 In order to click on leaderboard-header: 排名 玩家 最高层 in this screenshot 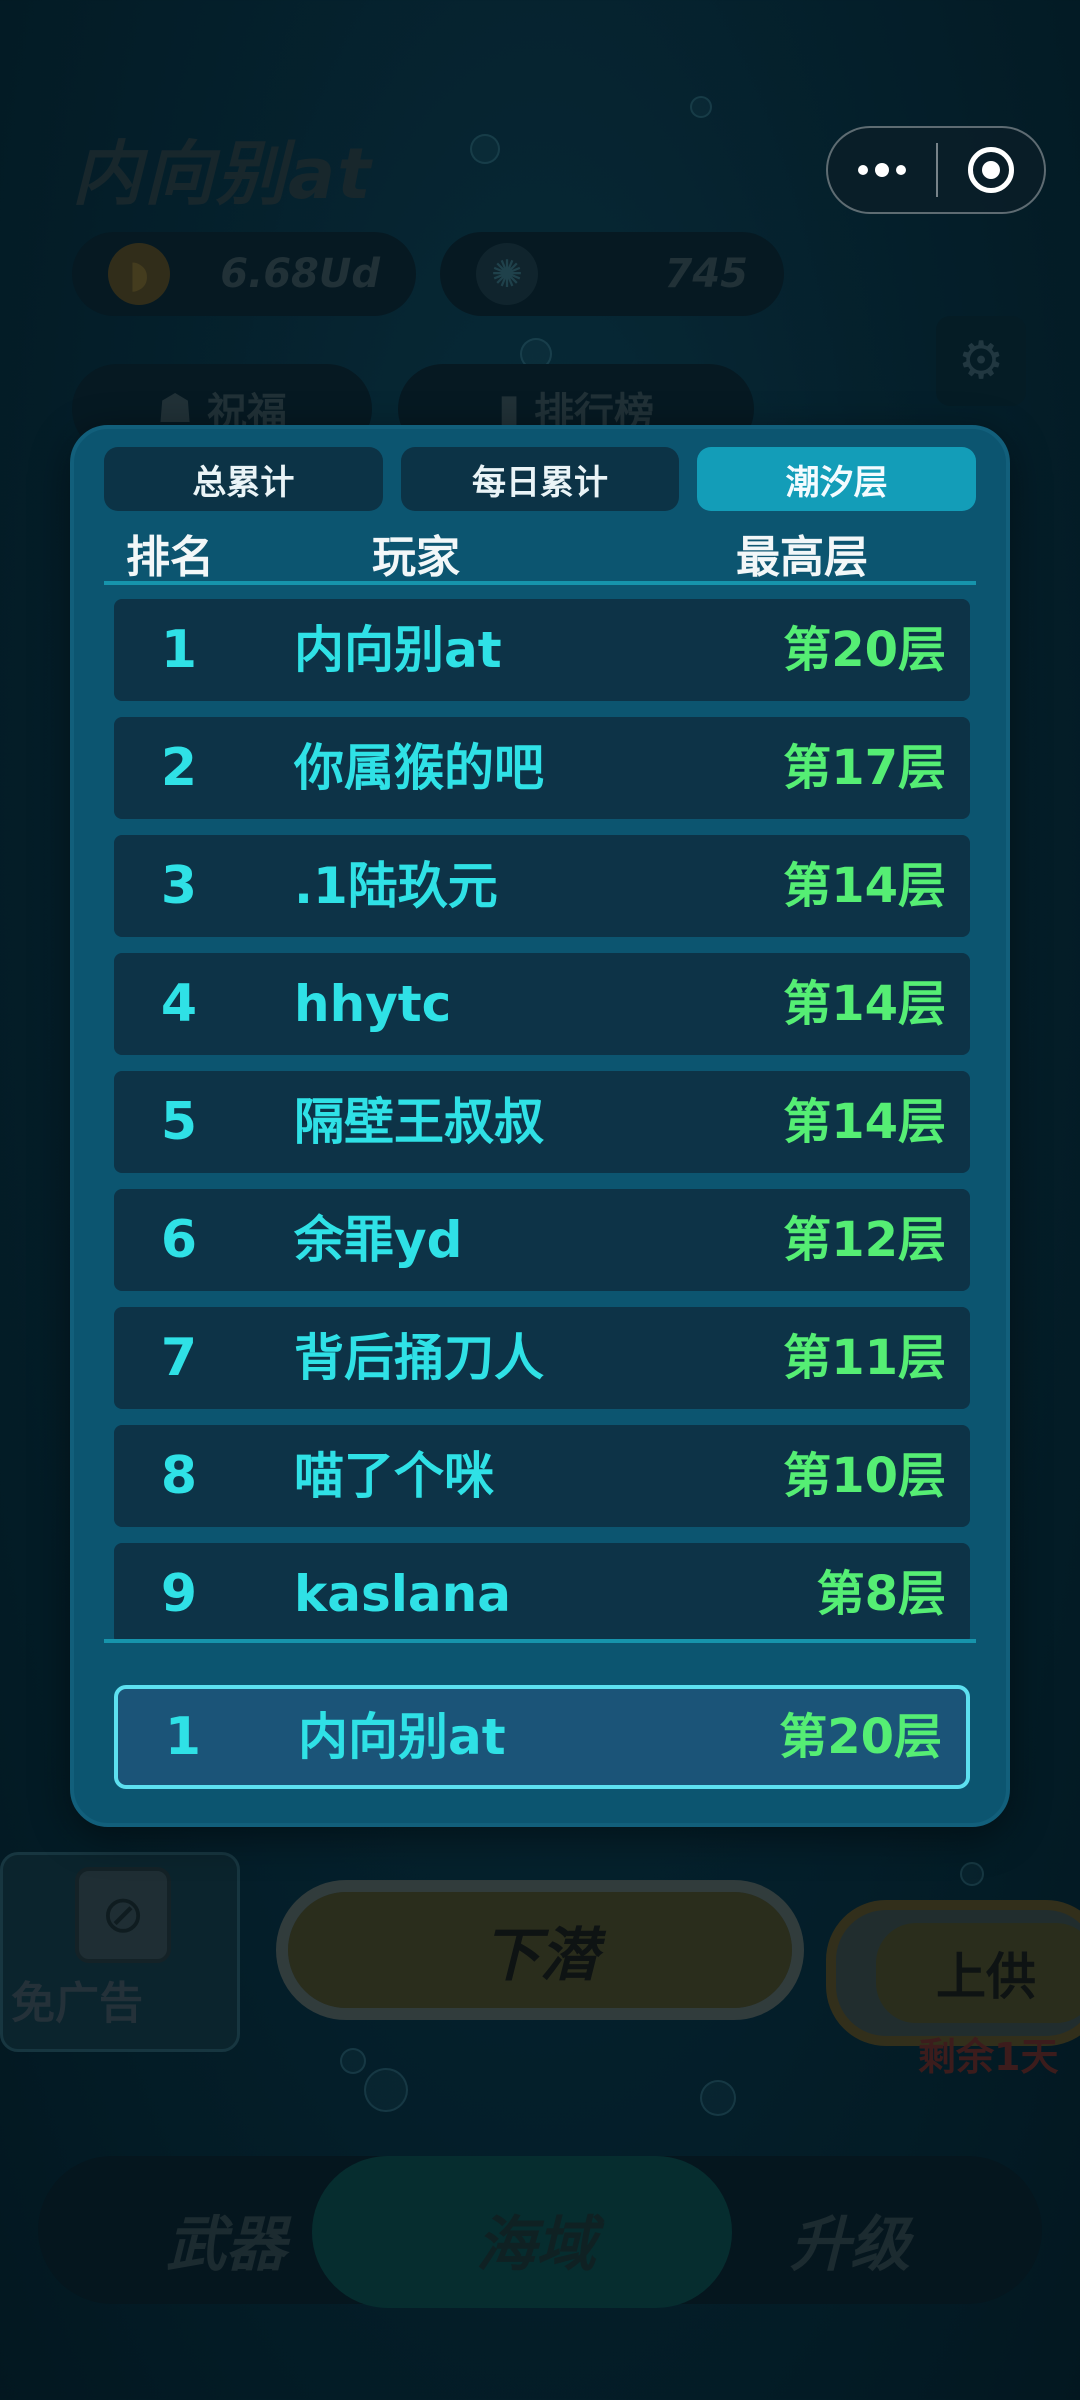, I will do `click(540, 552)`.